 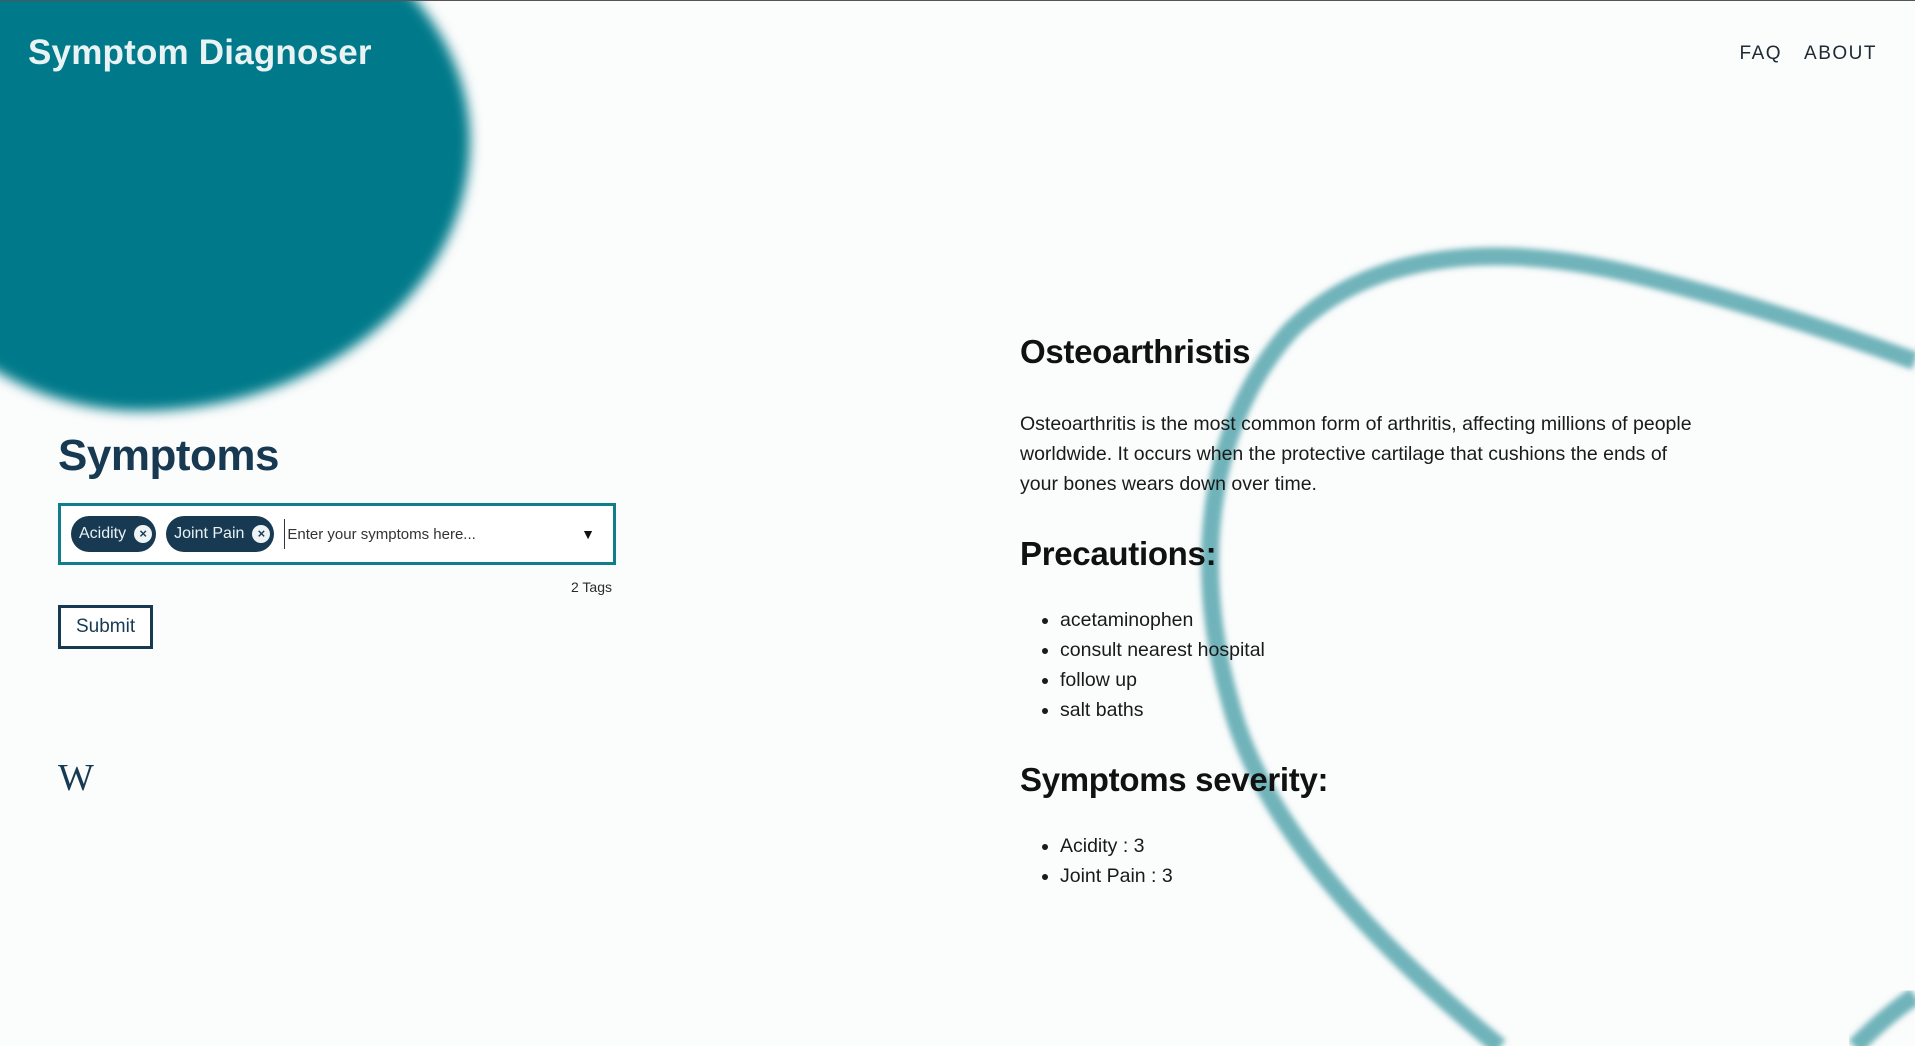 What do you see at coordinates (428, 534) in the screenshot?
I see `symptom-search-input` at bounding box center [428, 534].